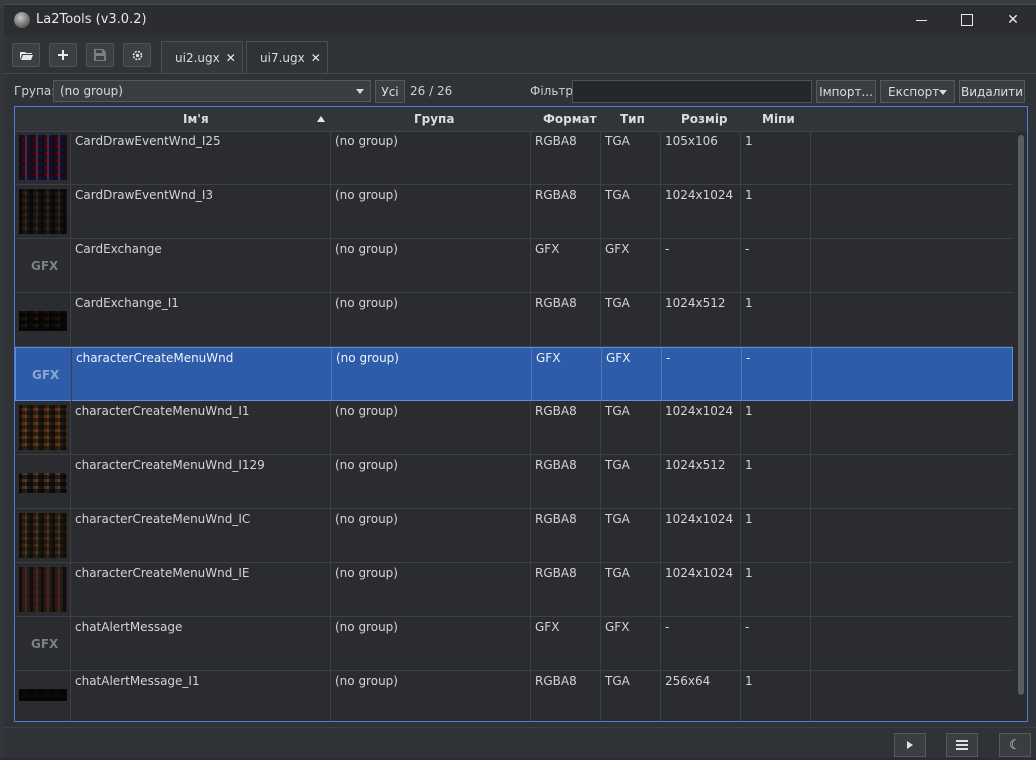  Describe the element at coordinates (692, 91) in the screenshot. I see `filter-input` at that location.